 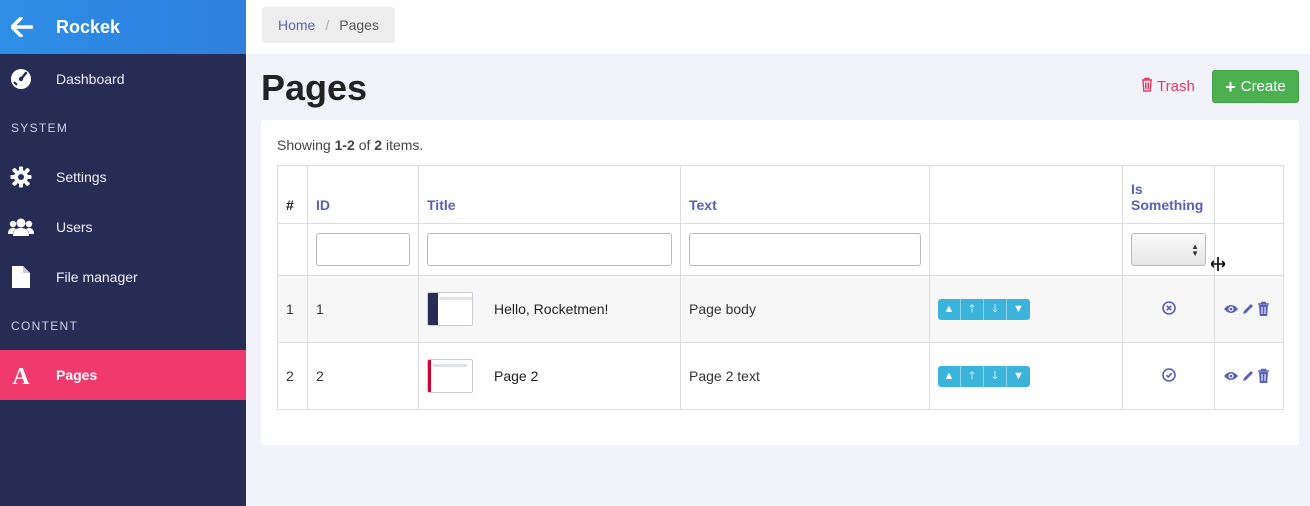 I want to click on column-header-move, so click(x=1026, y=194).